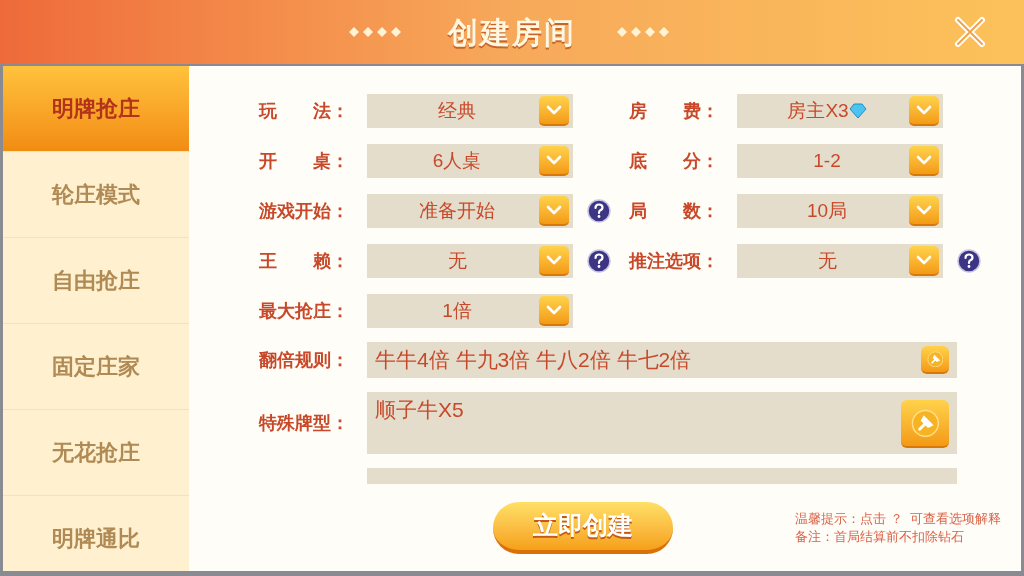 The height and width of the screenshot is (576, 1024). What do you see at coordinates (827, 160) in the screenshot?
I see `dropdown-value: 1-2` at bounding box center [827, 160].